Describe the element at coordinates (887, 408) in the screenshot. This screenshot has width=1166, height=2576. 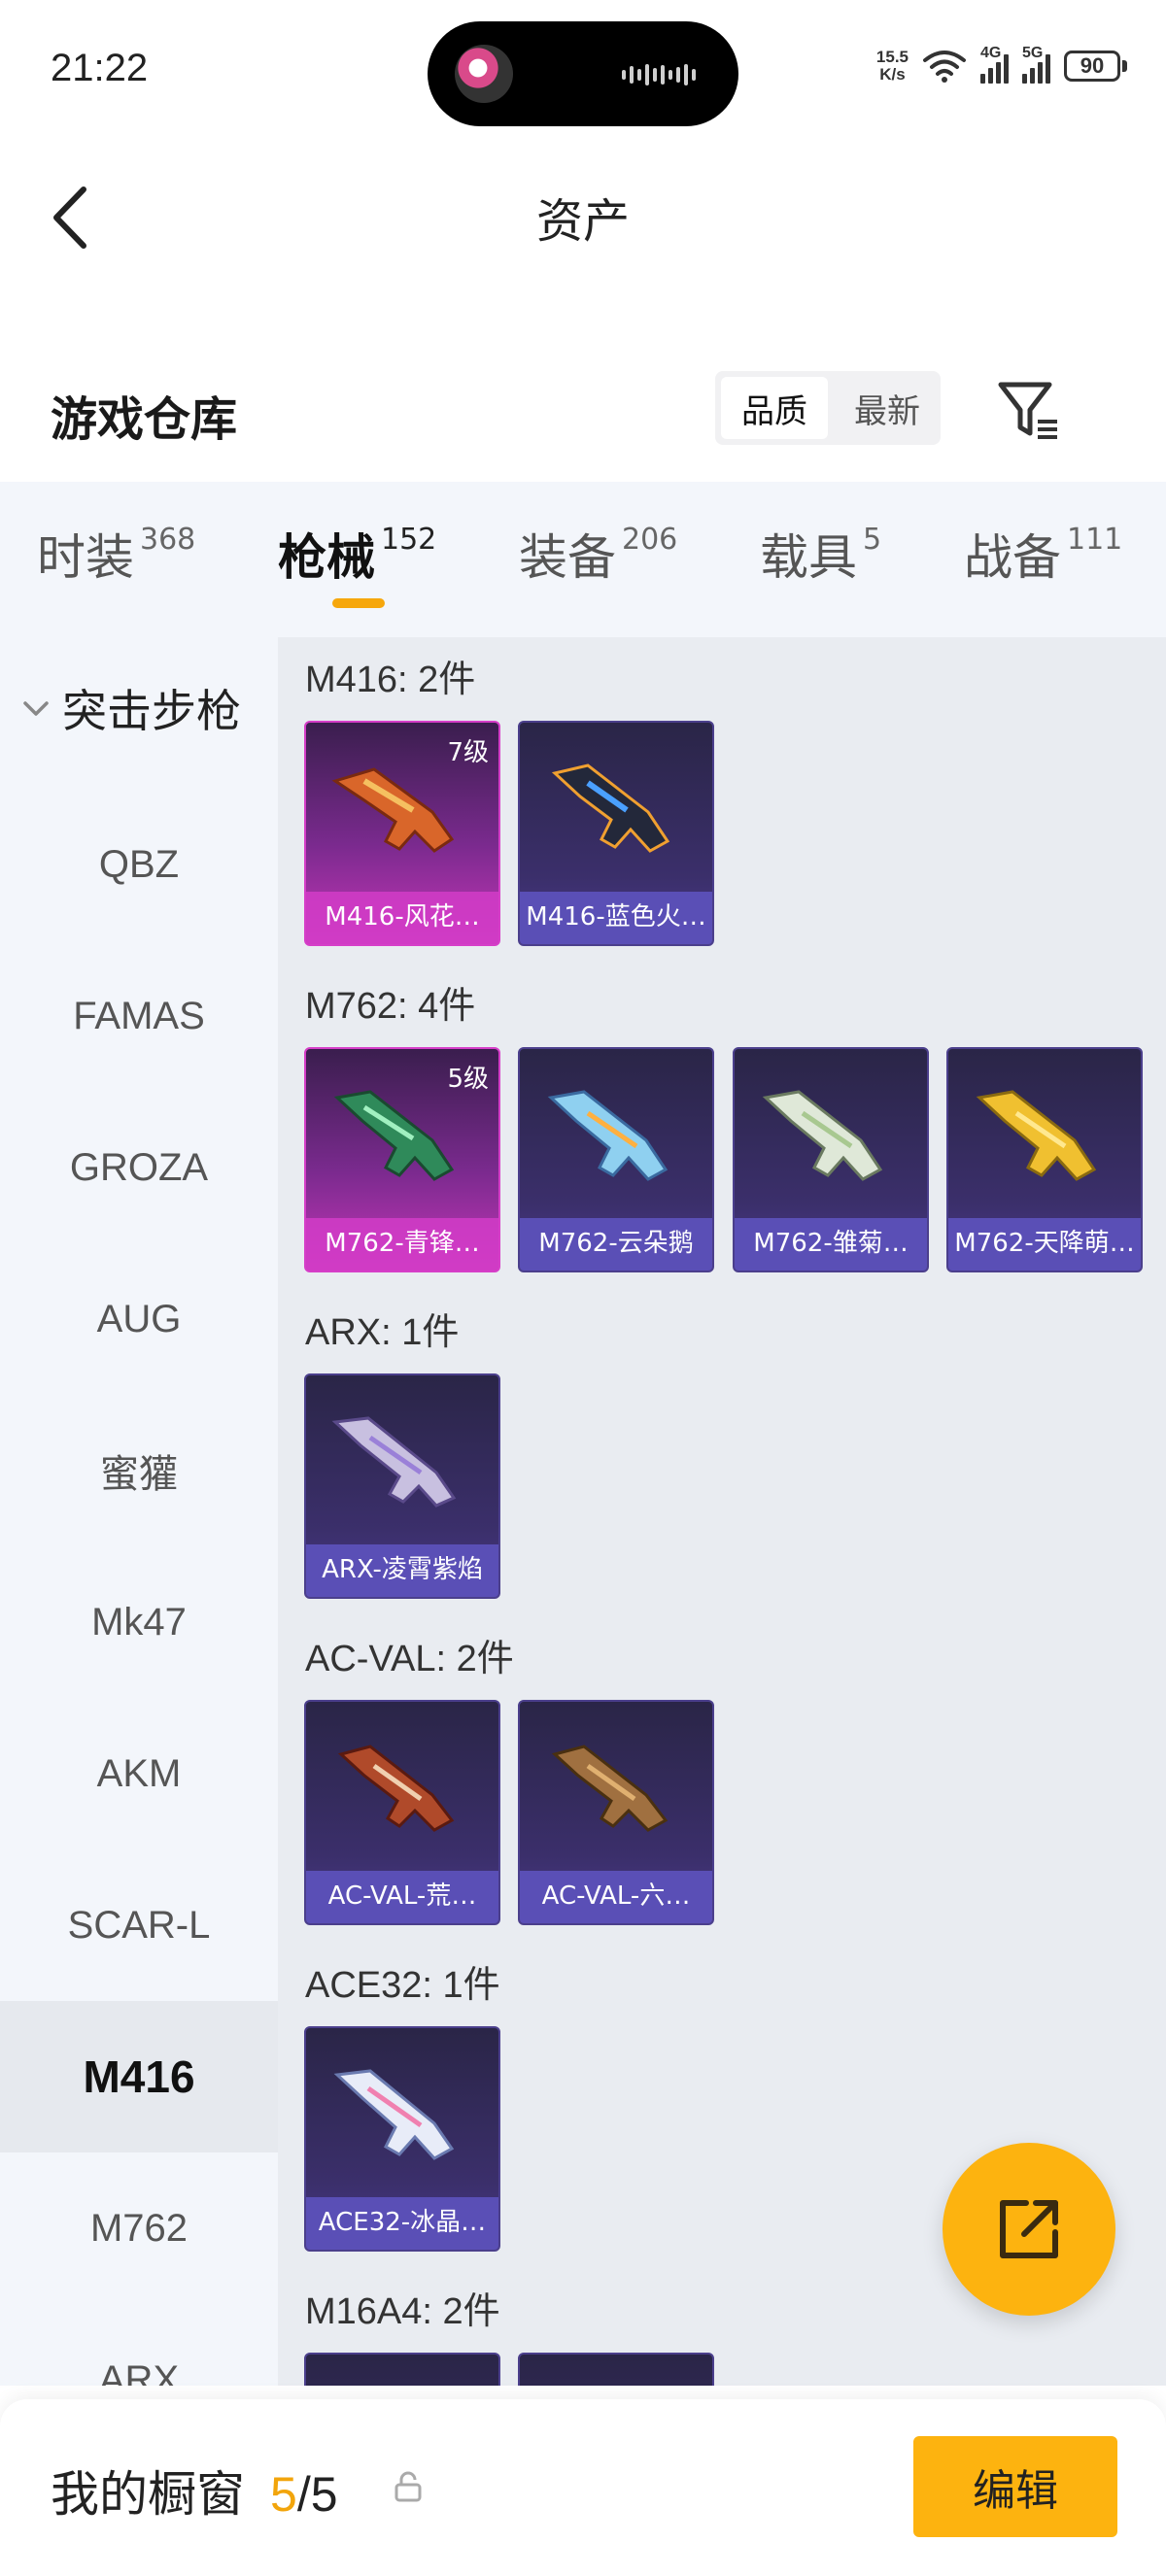
I see `sort-latest-option: 最新` at that location.